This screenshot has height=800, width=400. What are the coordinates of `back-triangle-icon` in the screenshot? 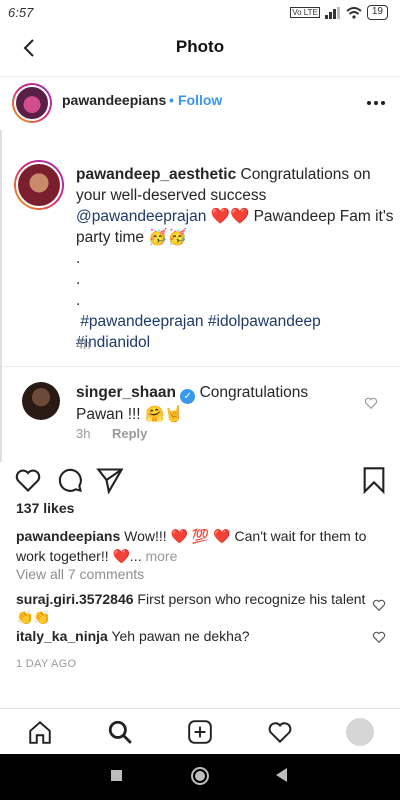 It's located at (281, 775).